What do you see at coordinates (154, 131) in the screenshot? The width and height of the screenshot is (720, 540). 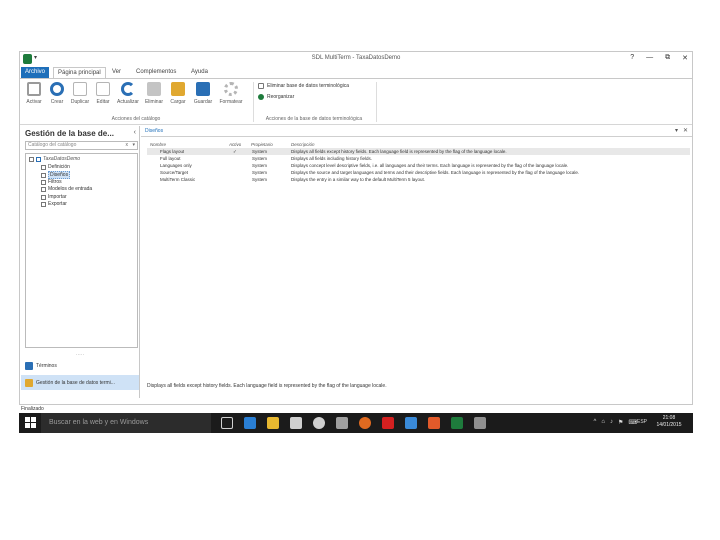 I see `tab-disenos: Diseños` at bounding box center [154, 131].